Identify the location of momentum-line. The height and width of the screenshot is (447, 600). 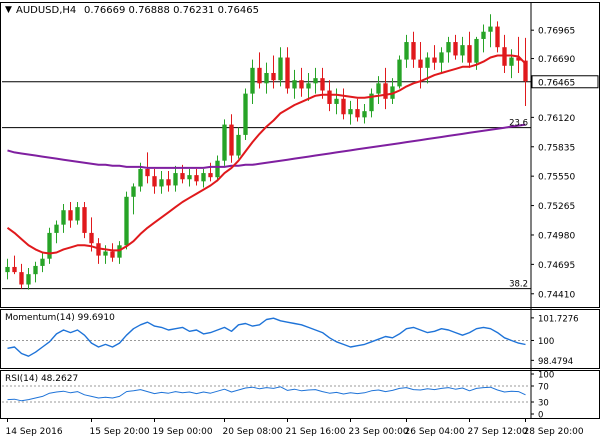
(266, 337).